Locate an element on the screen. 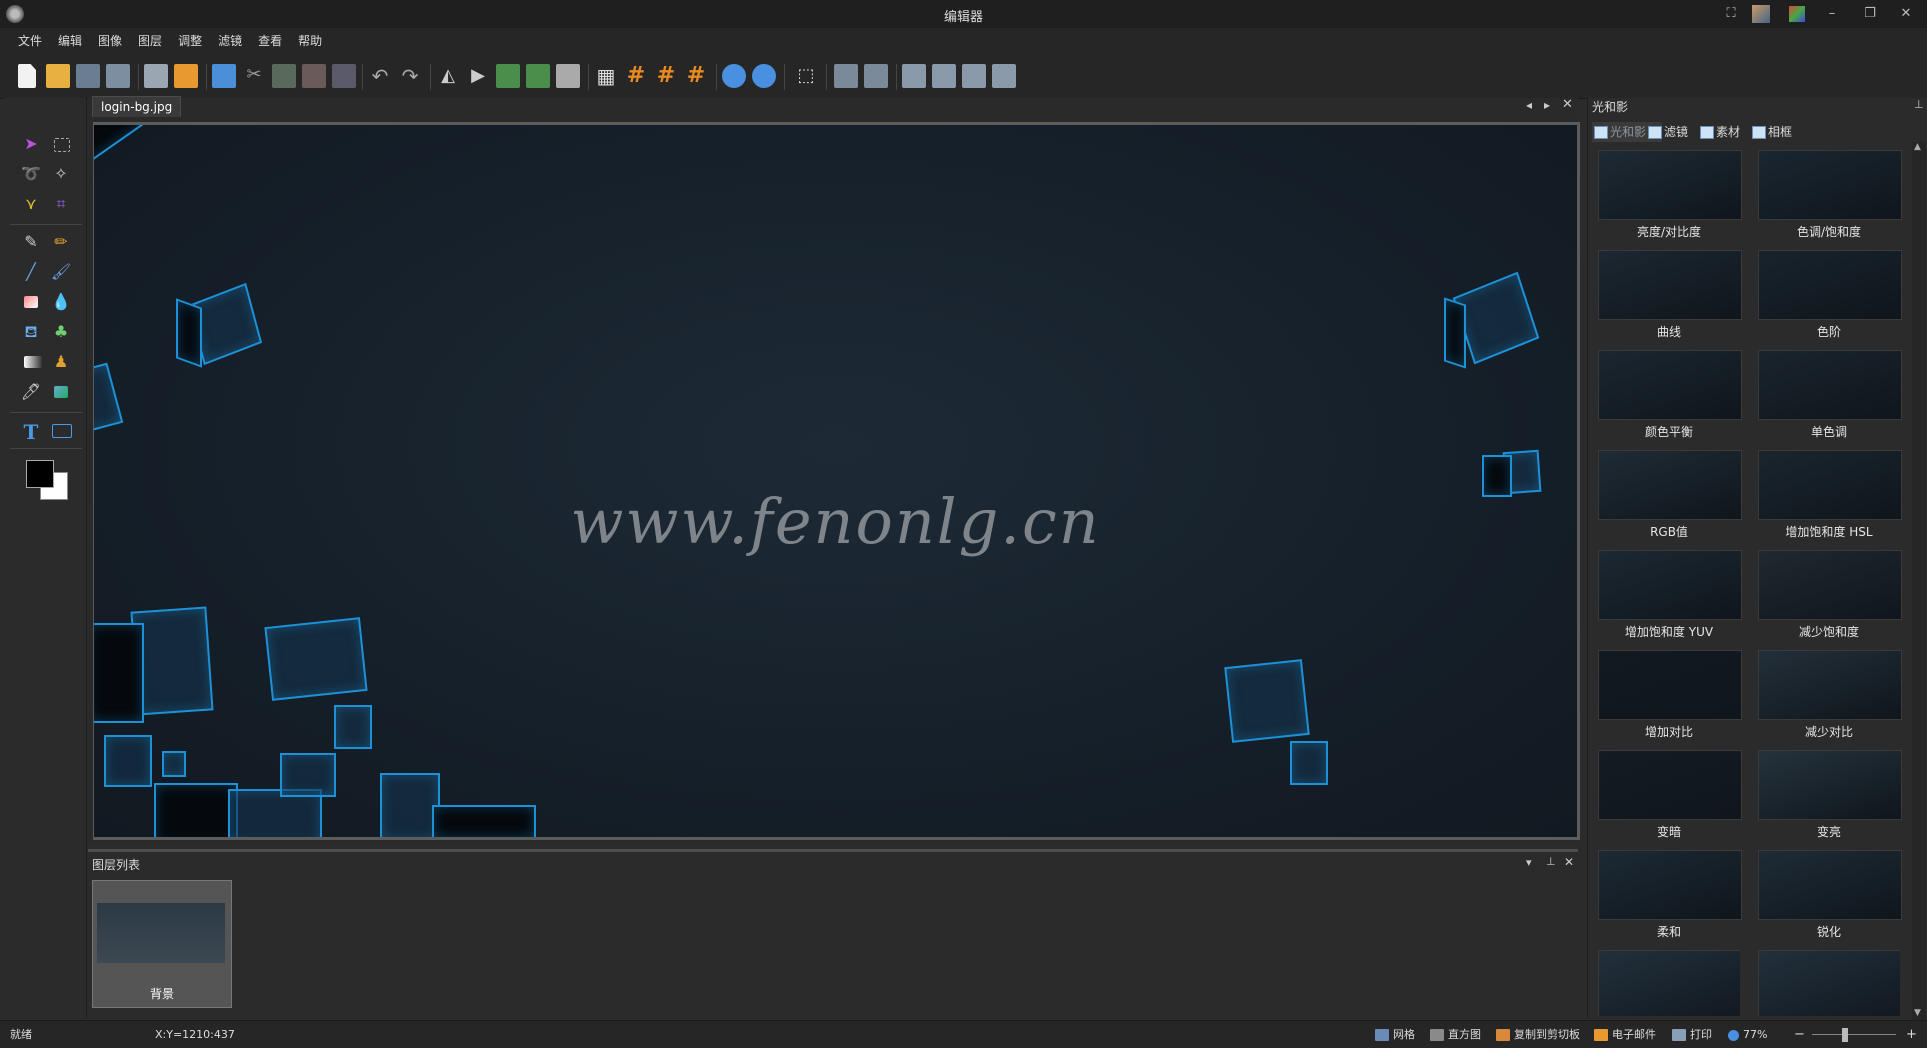 This screenshot has width=1927, height=1048. zoom-slider-track is located at coordinates (1854, 1034).